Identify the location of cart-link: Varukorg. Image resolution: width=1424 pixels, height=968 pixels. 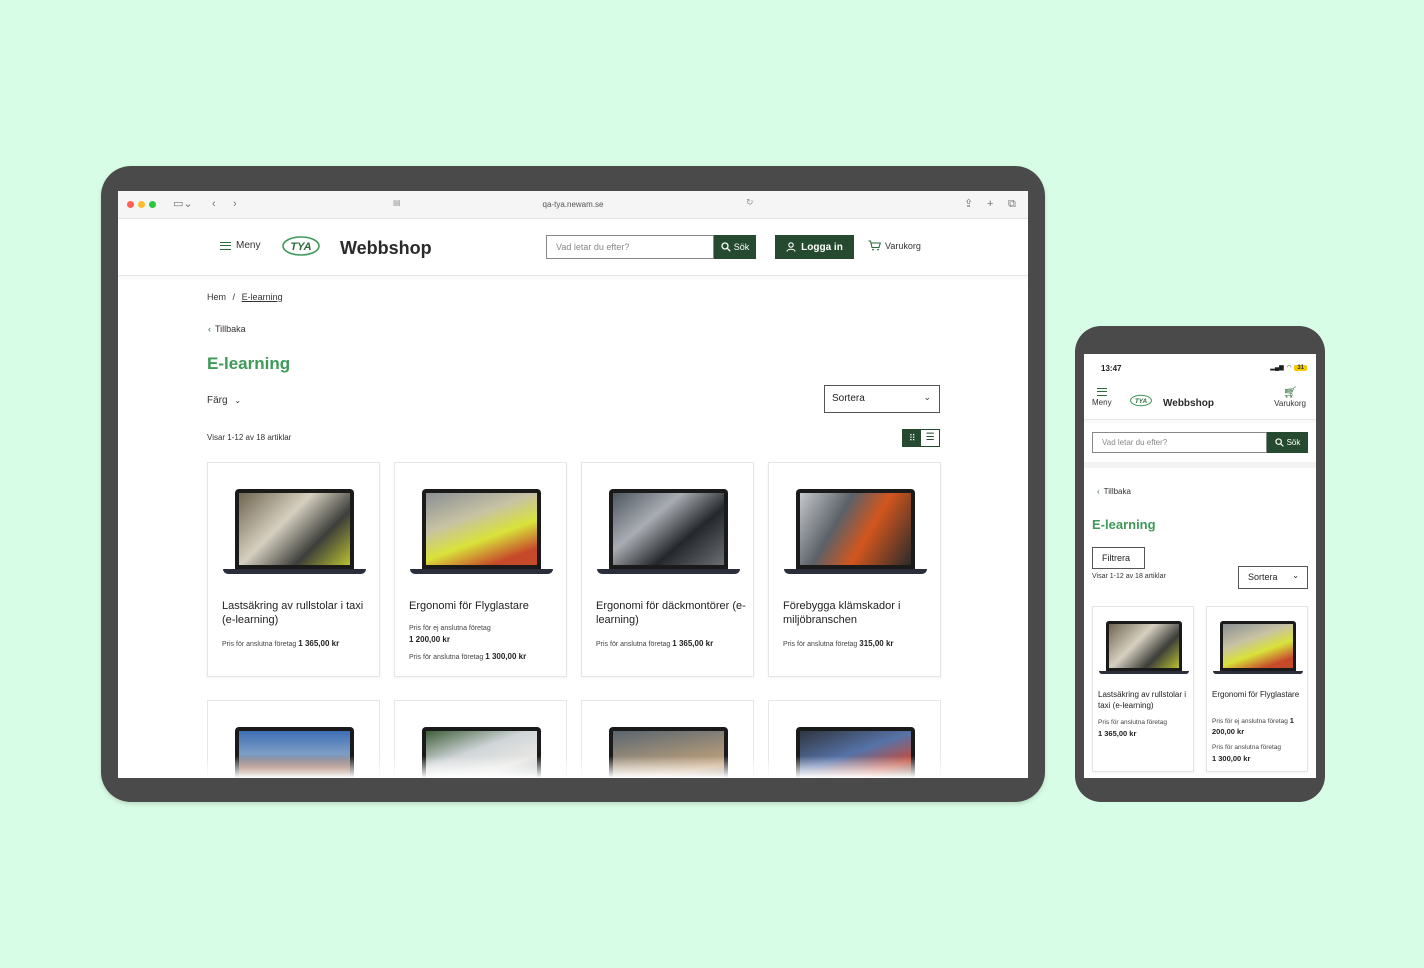
(894, 245).